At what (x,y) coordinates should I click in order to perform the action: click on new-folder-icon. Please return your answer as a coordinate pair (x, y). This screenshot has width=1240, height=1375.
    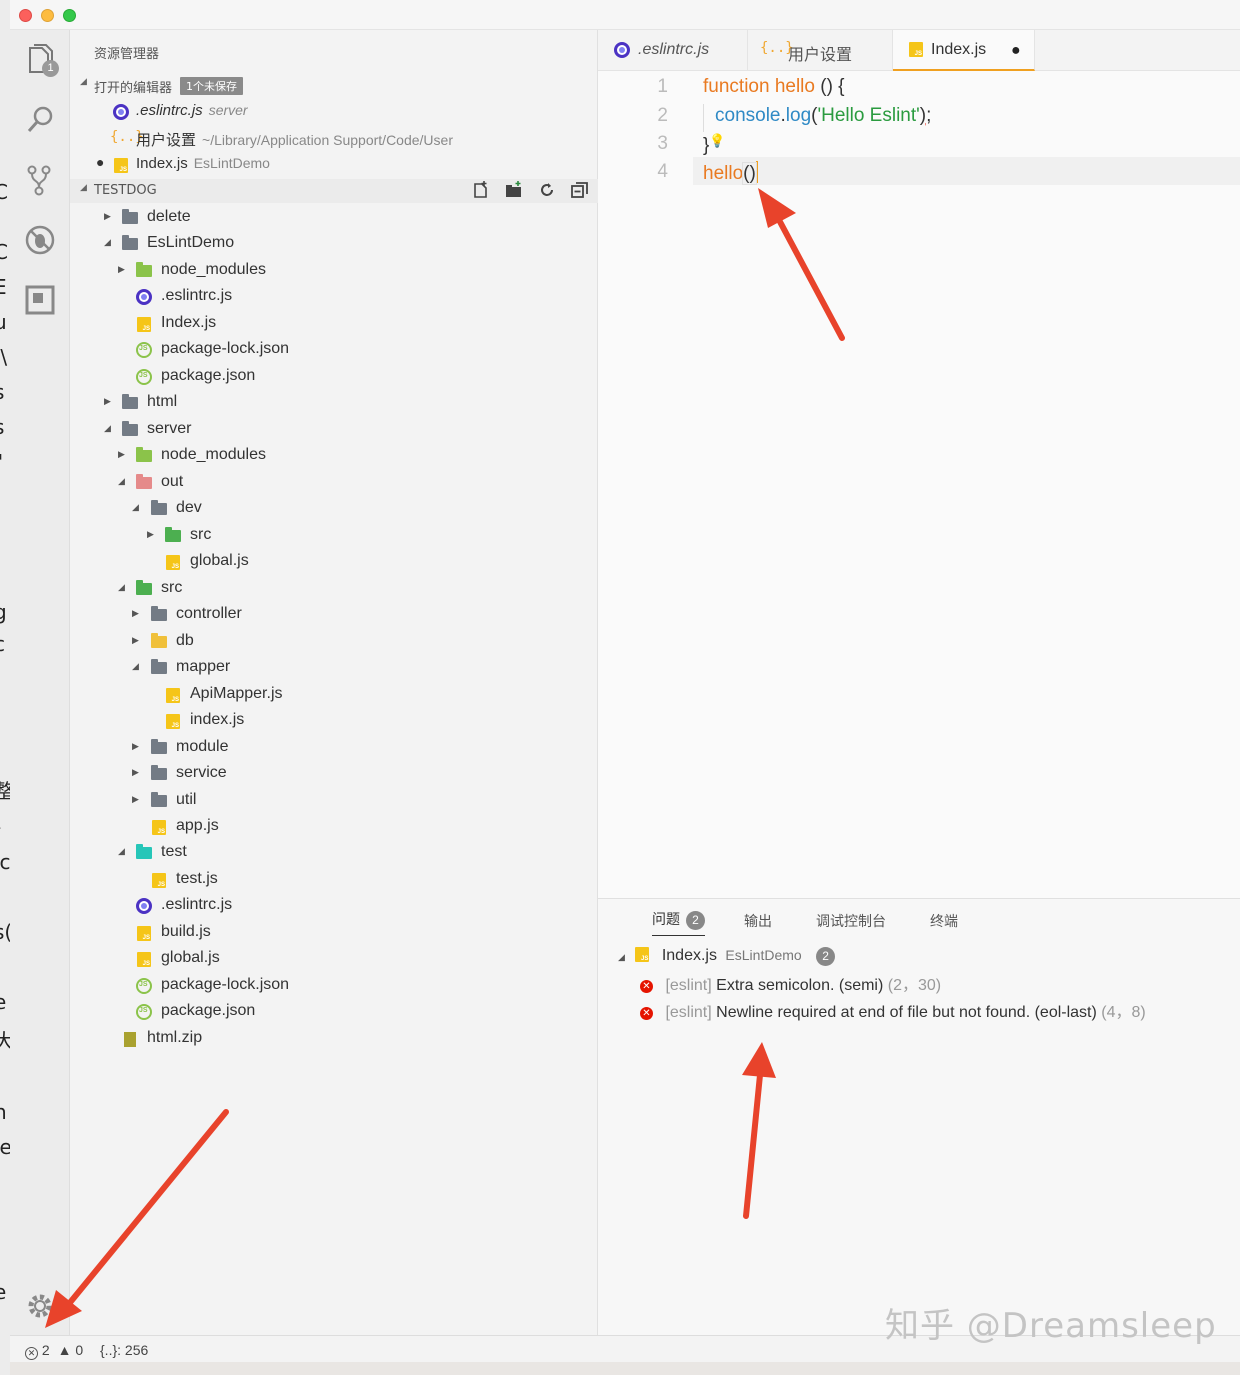
    Looking at the image, I should click on (515, 191).